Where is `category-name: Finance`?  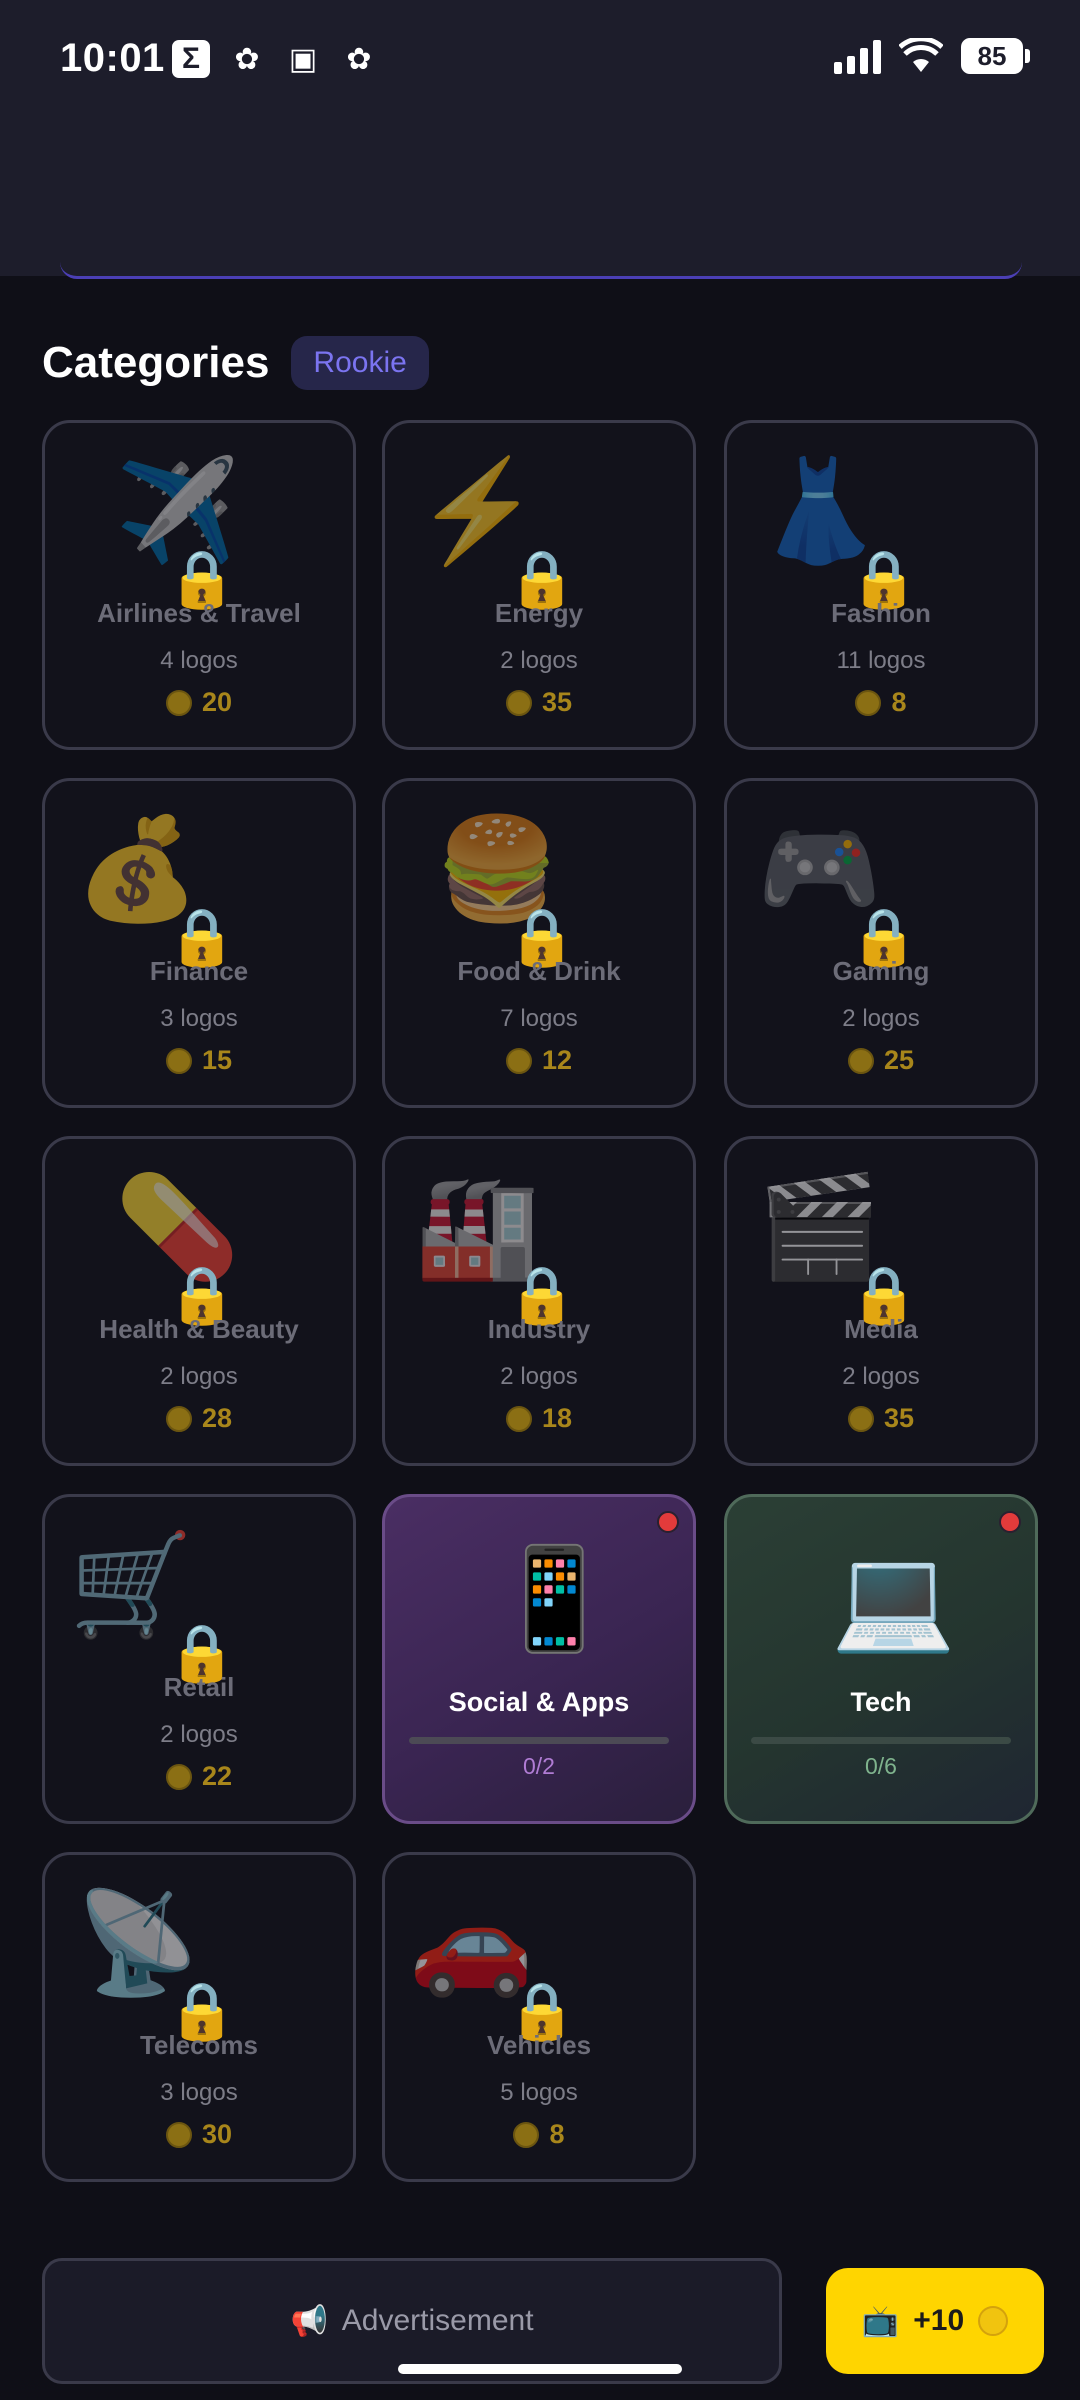
category-name: Finance is located at coordinates (199, 971).